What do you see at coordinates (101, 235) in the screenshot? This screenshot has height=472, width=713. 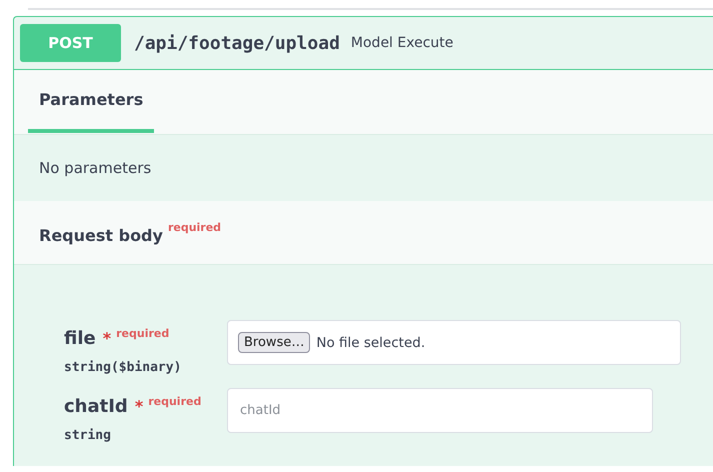 I see `request-body-title: Request body` at bounding box center [101, 235].